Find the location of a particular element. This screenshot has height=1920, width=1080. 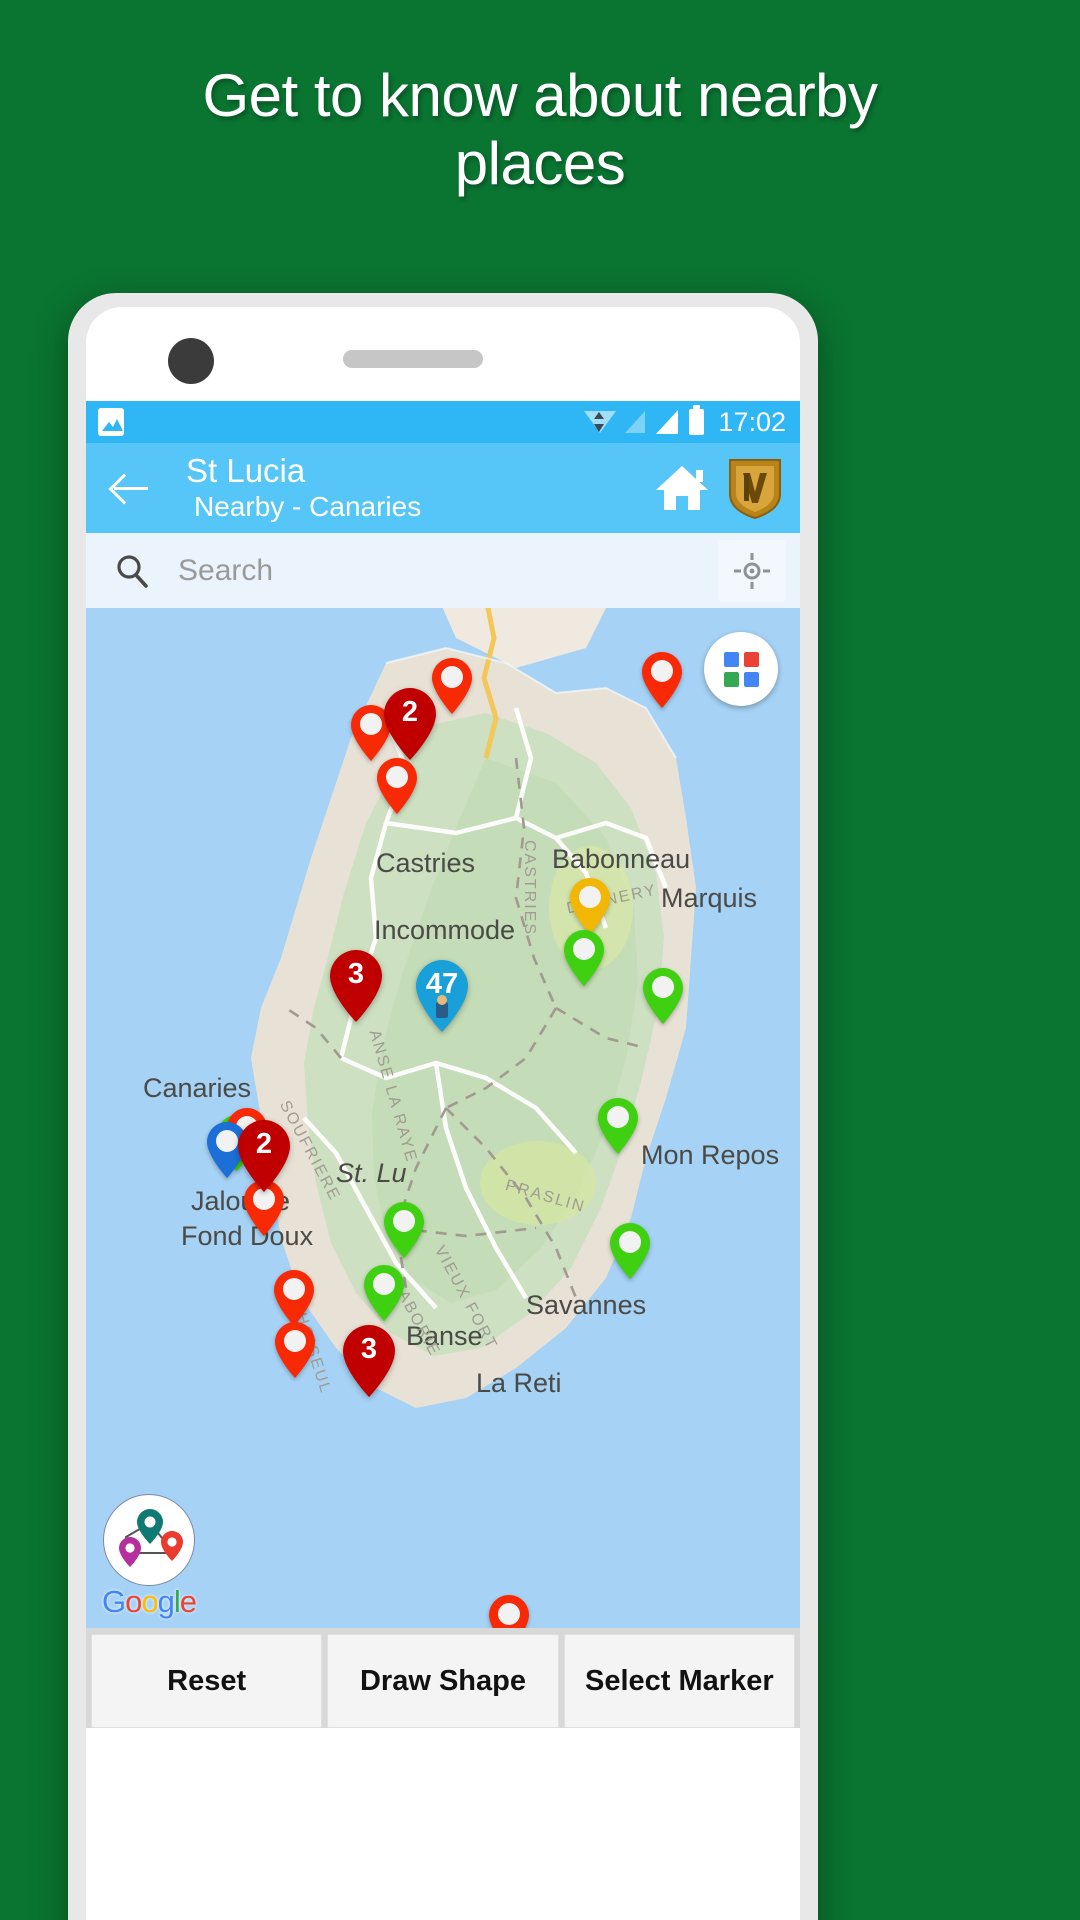

gps-icon is located at coordinates (600, 422).